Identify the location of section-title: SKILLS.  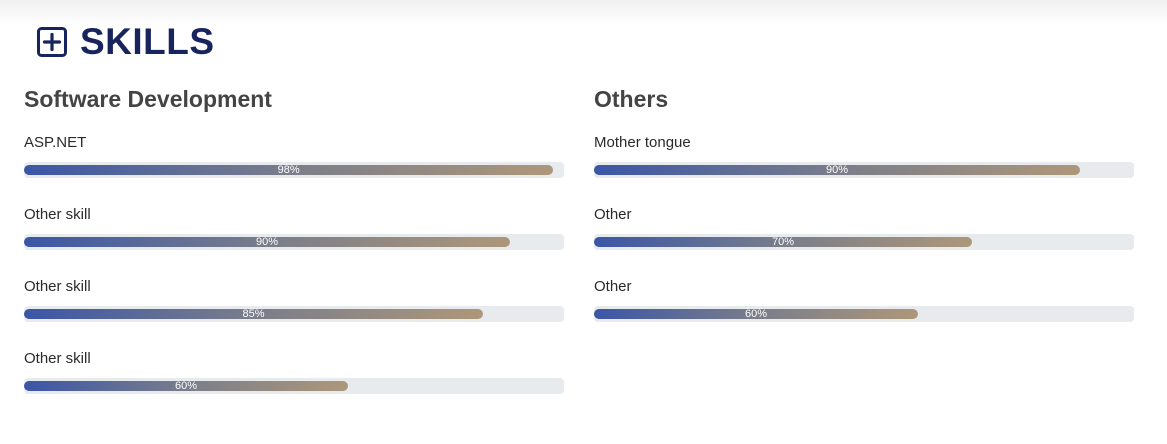
(147, 41).